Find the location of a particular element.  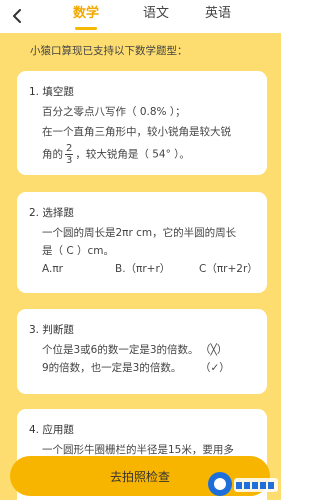

back-button is located at coordinates (17, 16).